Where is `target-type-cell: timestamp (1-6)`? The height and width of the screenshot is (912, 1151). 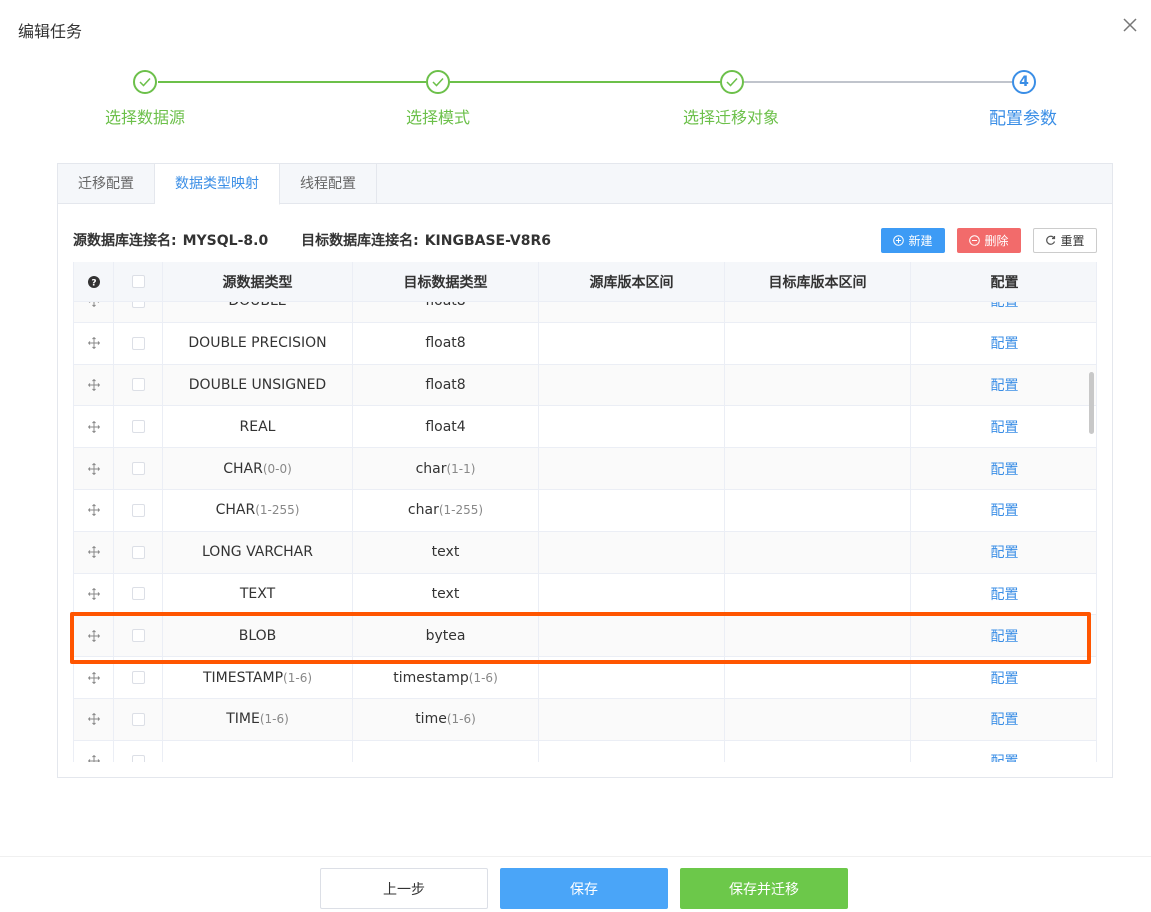
target-type-cell: timestamp (1-6) is located at coordinates (446, 677).